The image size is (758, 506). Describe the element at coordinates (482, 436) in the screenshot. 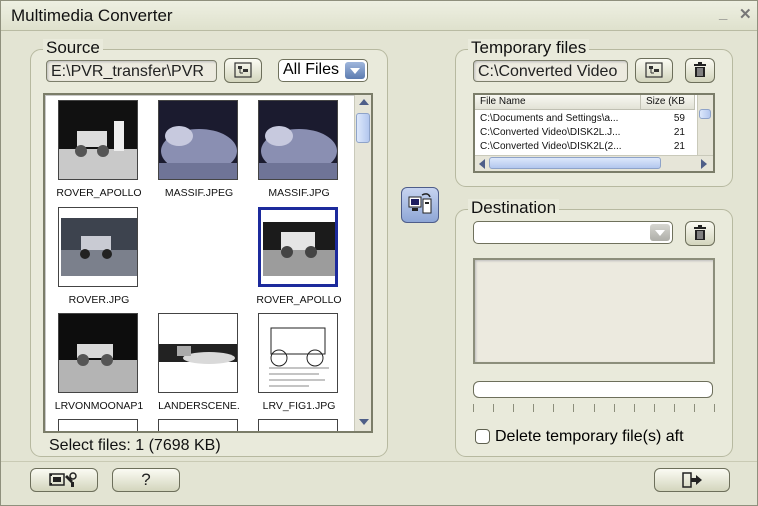

I see `delete-temp-checkbox` at that location.